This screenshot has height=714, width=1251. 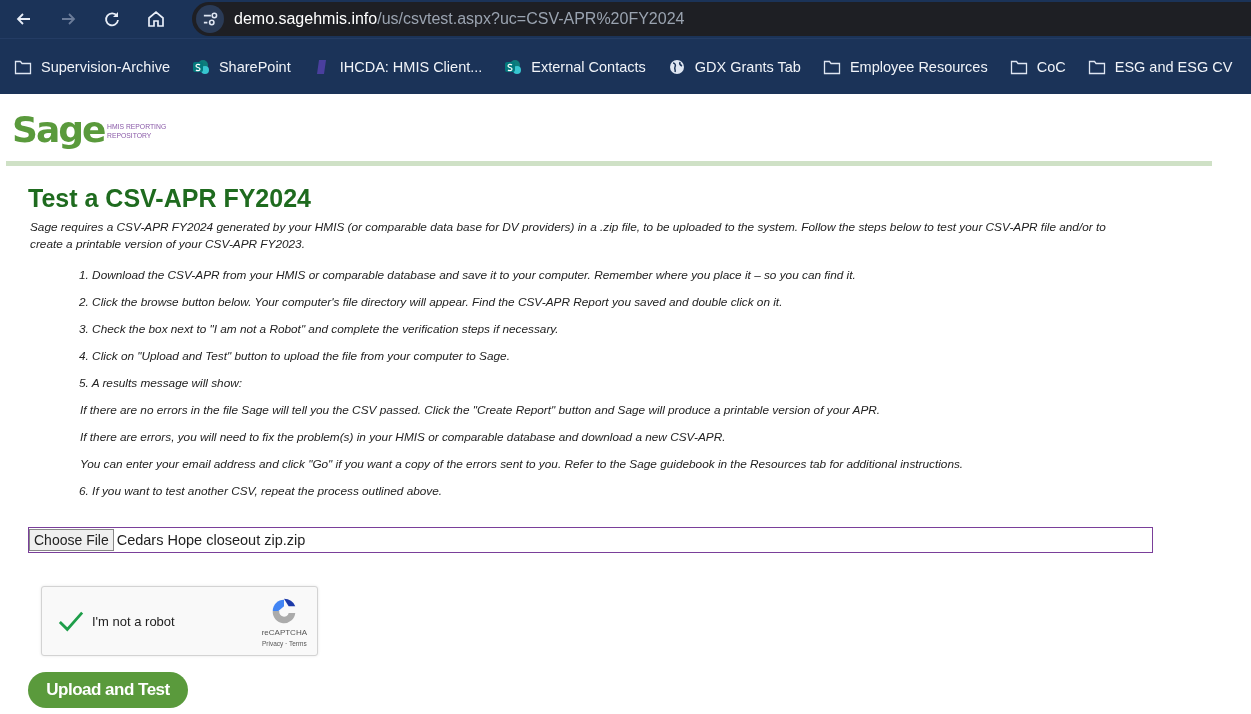 I want to click on bookmark-item: External Contacts, so click(x=575, y=66).